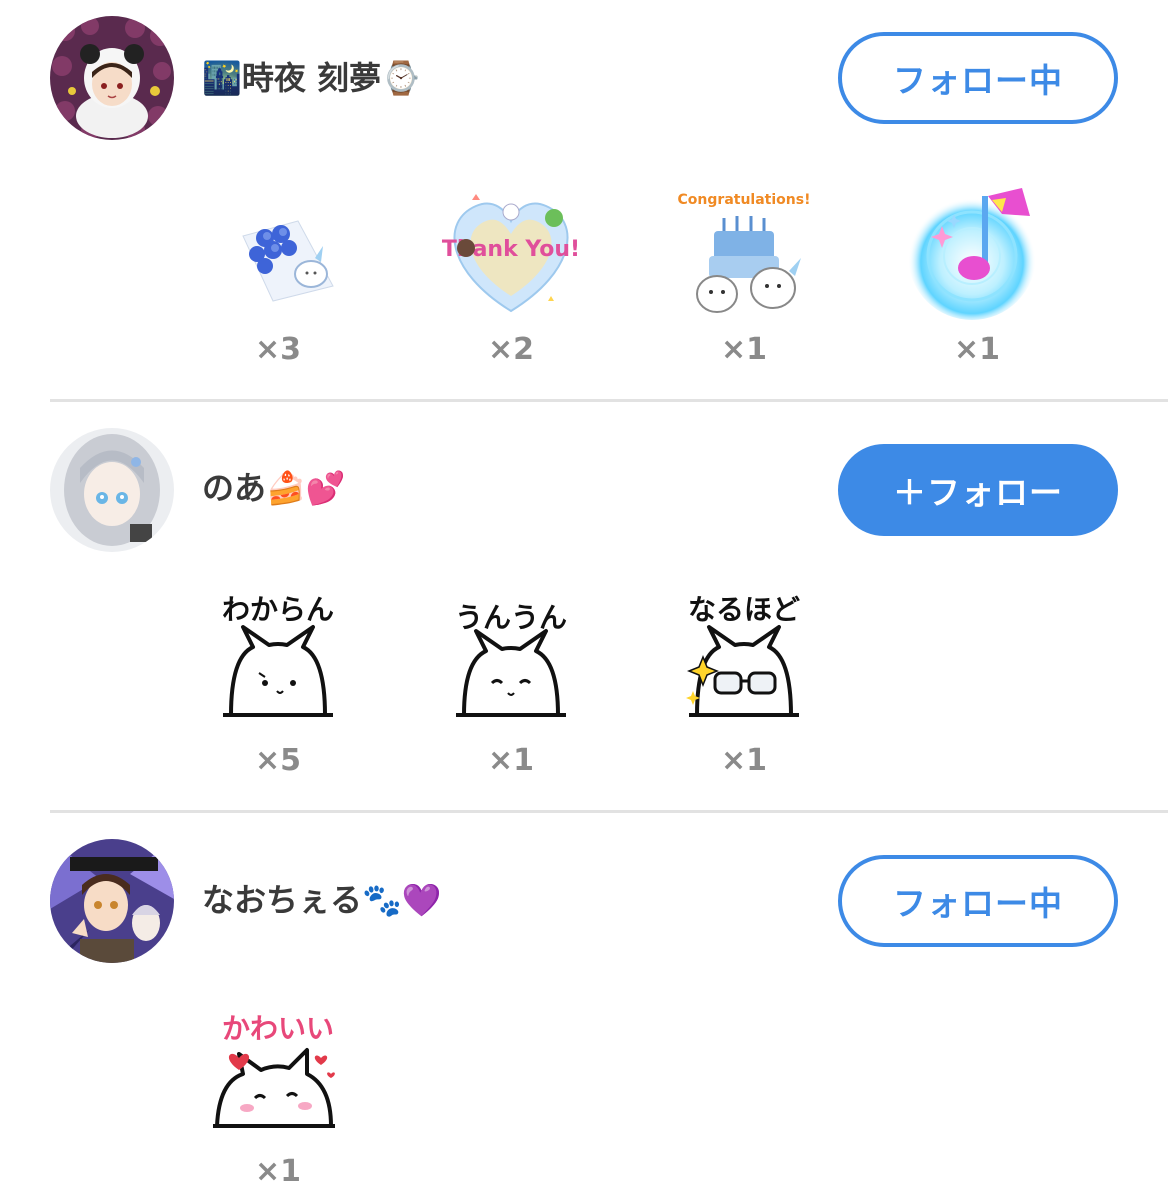 The width and height of the screenshot is (1168, 1200). What do you see at coordinates (311, 78) in the screenshot?
I see `username: 🌃時夜 刻夢⌚` at bounding box center [311, 78].